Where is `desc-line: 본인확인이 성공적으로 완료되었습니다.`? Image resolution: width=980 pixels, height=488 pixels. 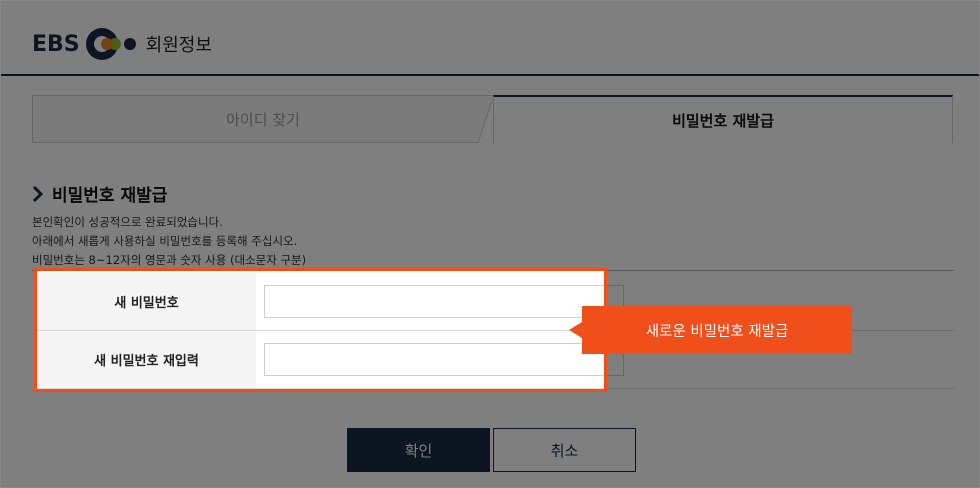 desc-line: 본인확인이 성공적으로 완료되었습니다. is located at coordinates (127, 222).